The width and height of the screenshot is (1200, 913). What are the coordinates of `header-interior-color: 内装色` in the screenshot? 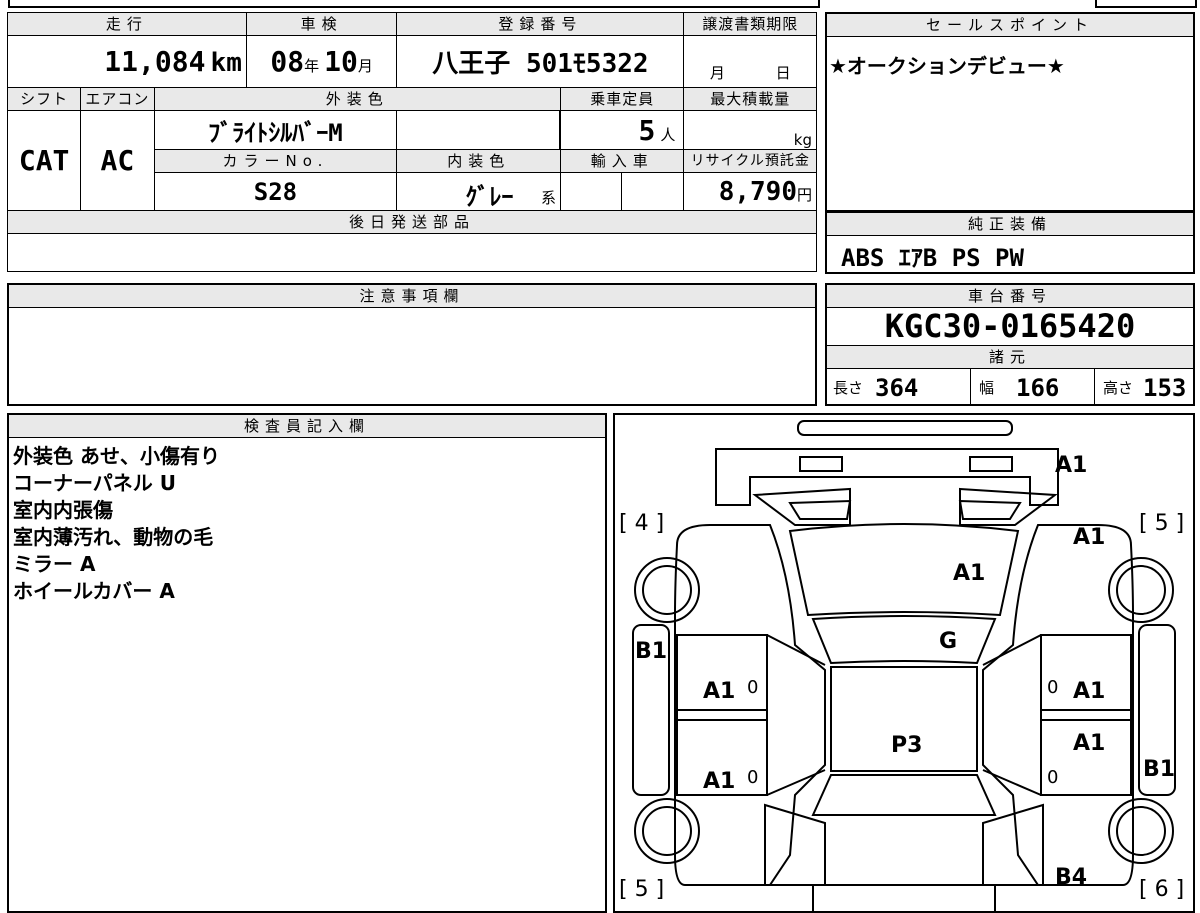 It's located at (478, 161).